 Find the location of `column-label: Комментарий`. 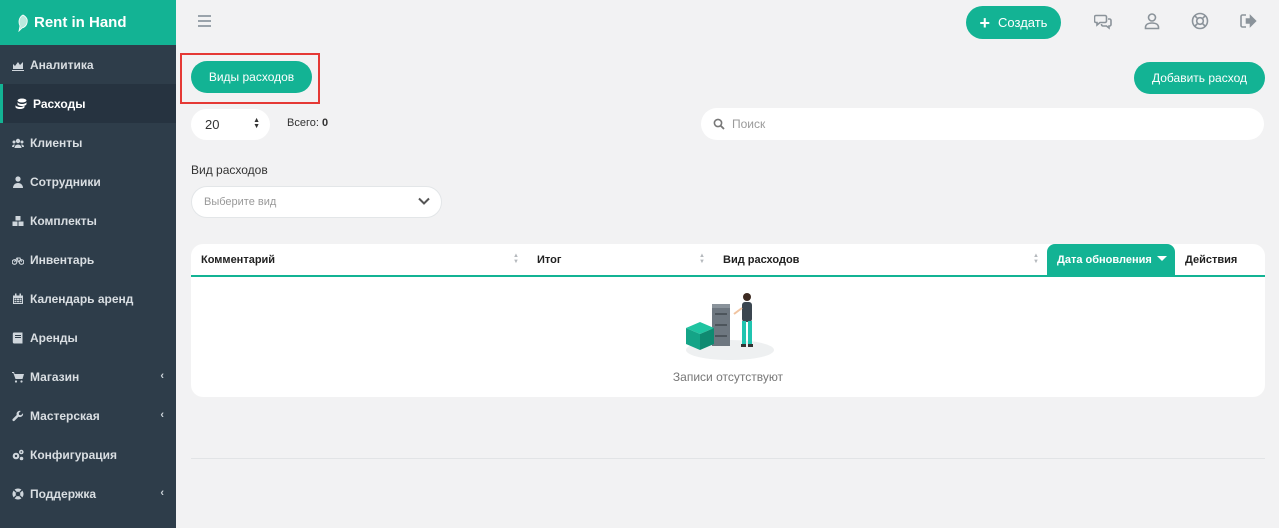

column-label: Комментарий is located at coordinates (238, 259).